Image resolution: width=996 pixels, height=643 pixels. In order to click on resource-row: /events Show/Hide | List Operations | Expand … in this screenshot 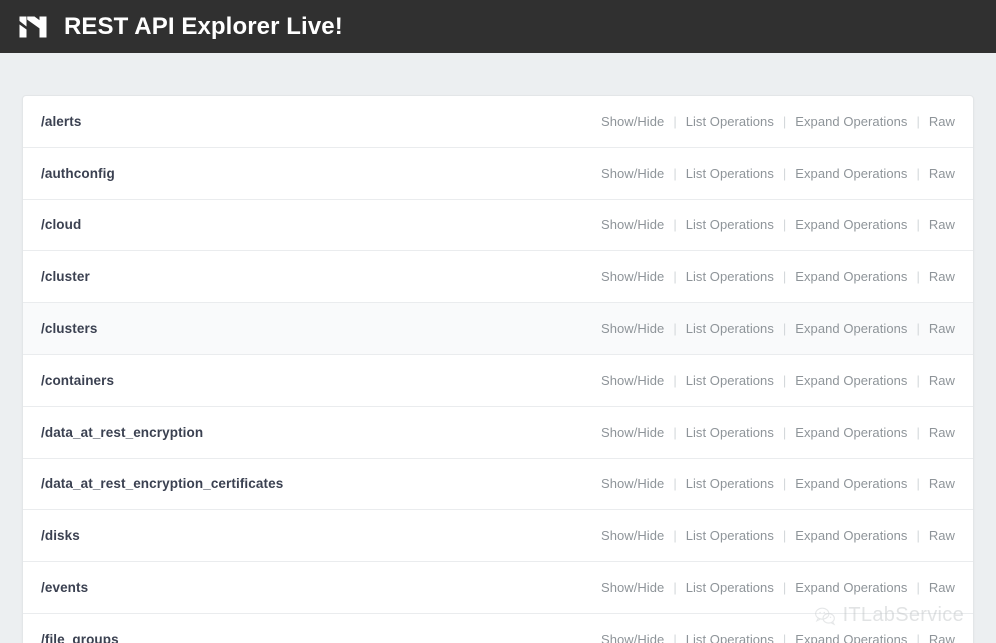, I will do `click(498, 588)`.